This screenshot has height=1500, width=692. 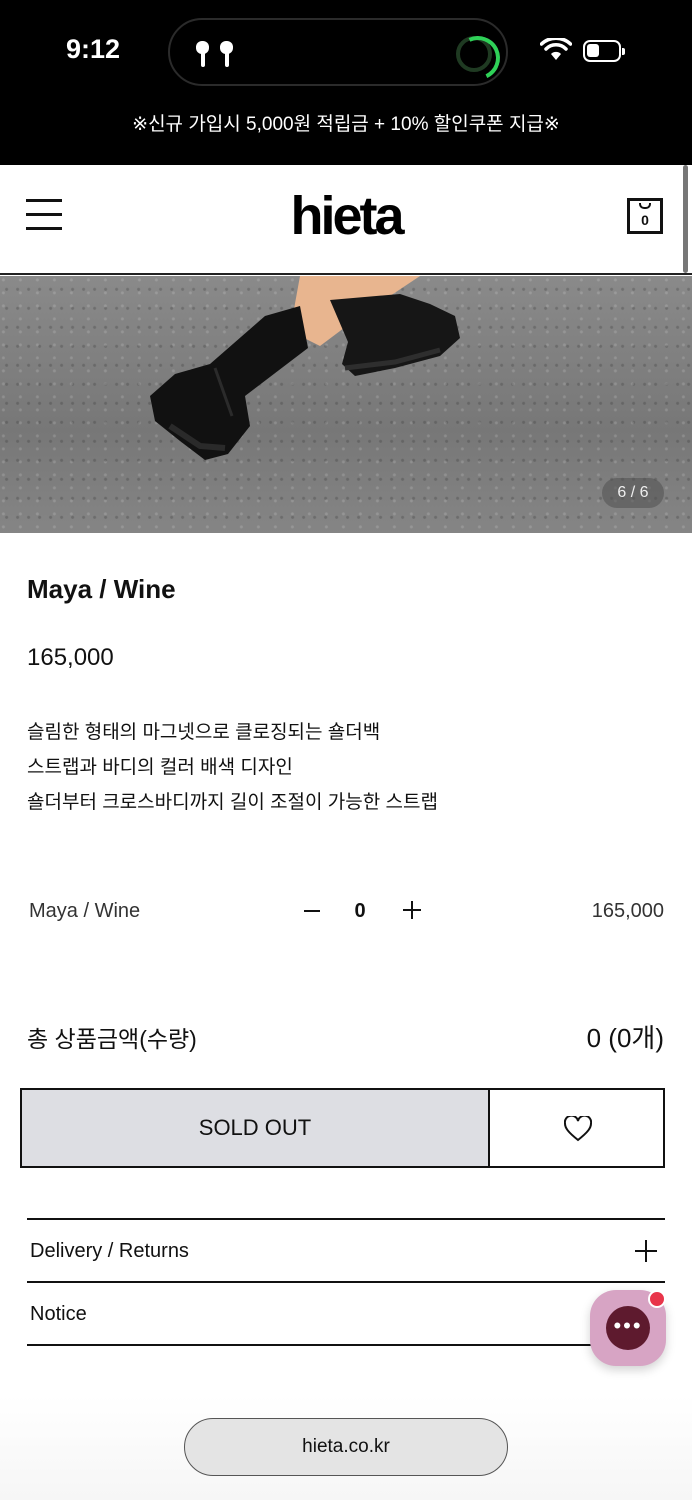 What do you see at coordinates (346, 216) in the screenshot?
I see `brand-logo: hieta` at bounding box center [346, 216].